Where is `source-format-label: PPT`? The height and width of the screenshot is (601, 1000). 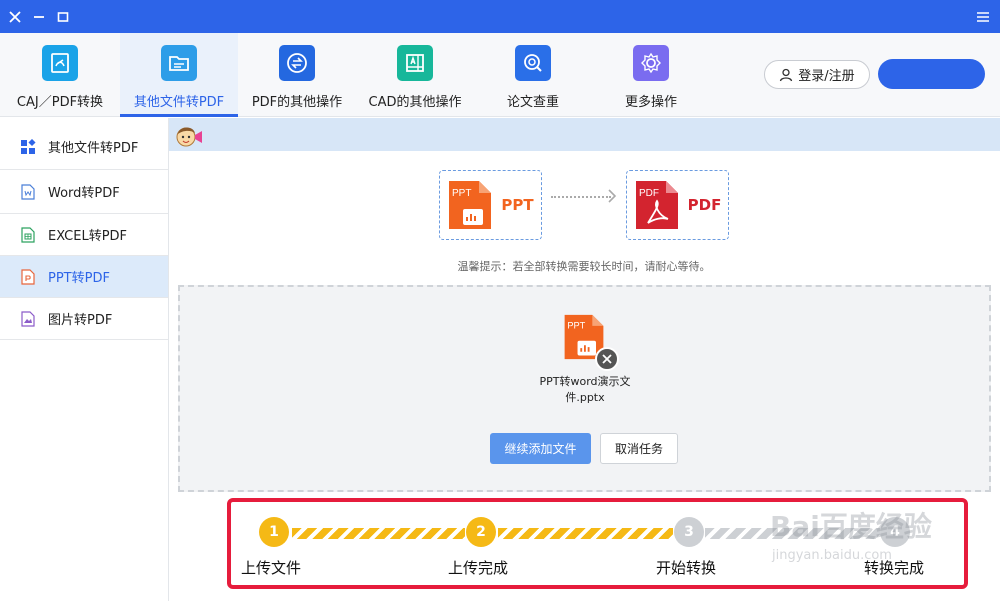
source-format-label: PPT is located at coordinates (517, 205).